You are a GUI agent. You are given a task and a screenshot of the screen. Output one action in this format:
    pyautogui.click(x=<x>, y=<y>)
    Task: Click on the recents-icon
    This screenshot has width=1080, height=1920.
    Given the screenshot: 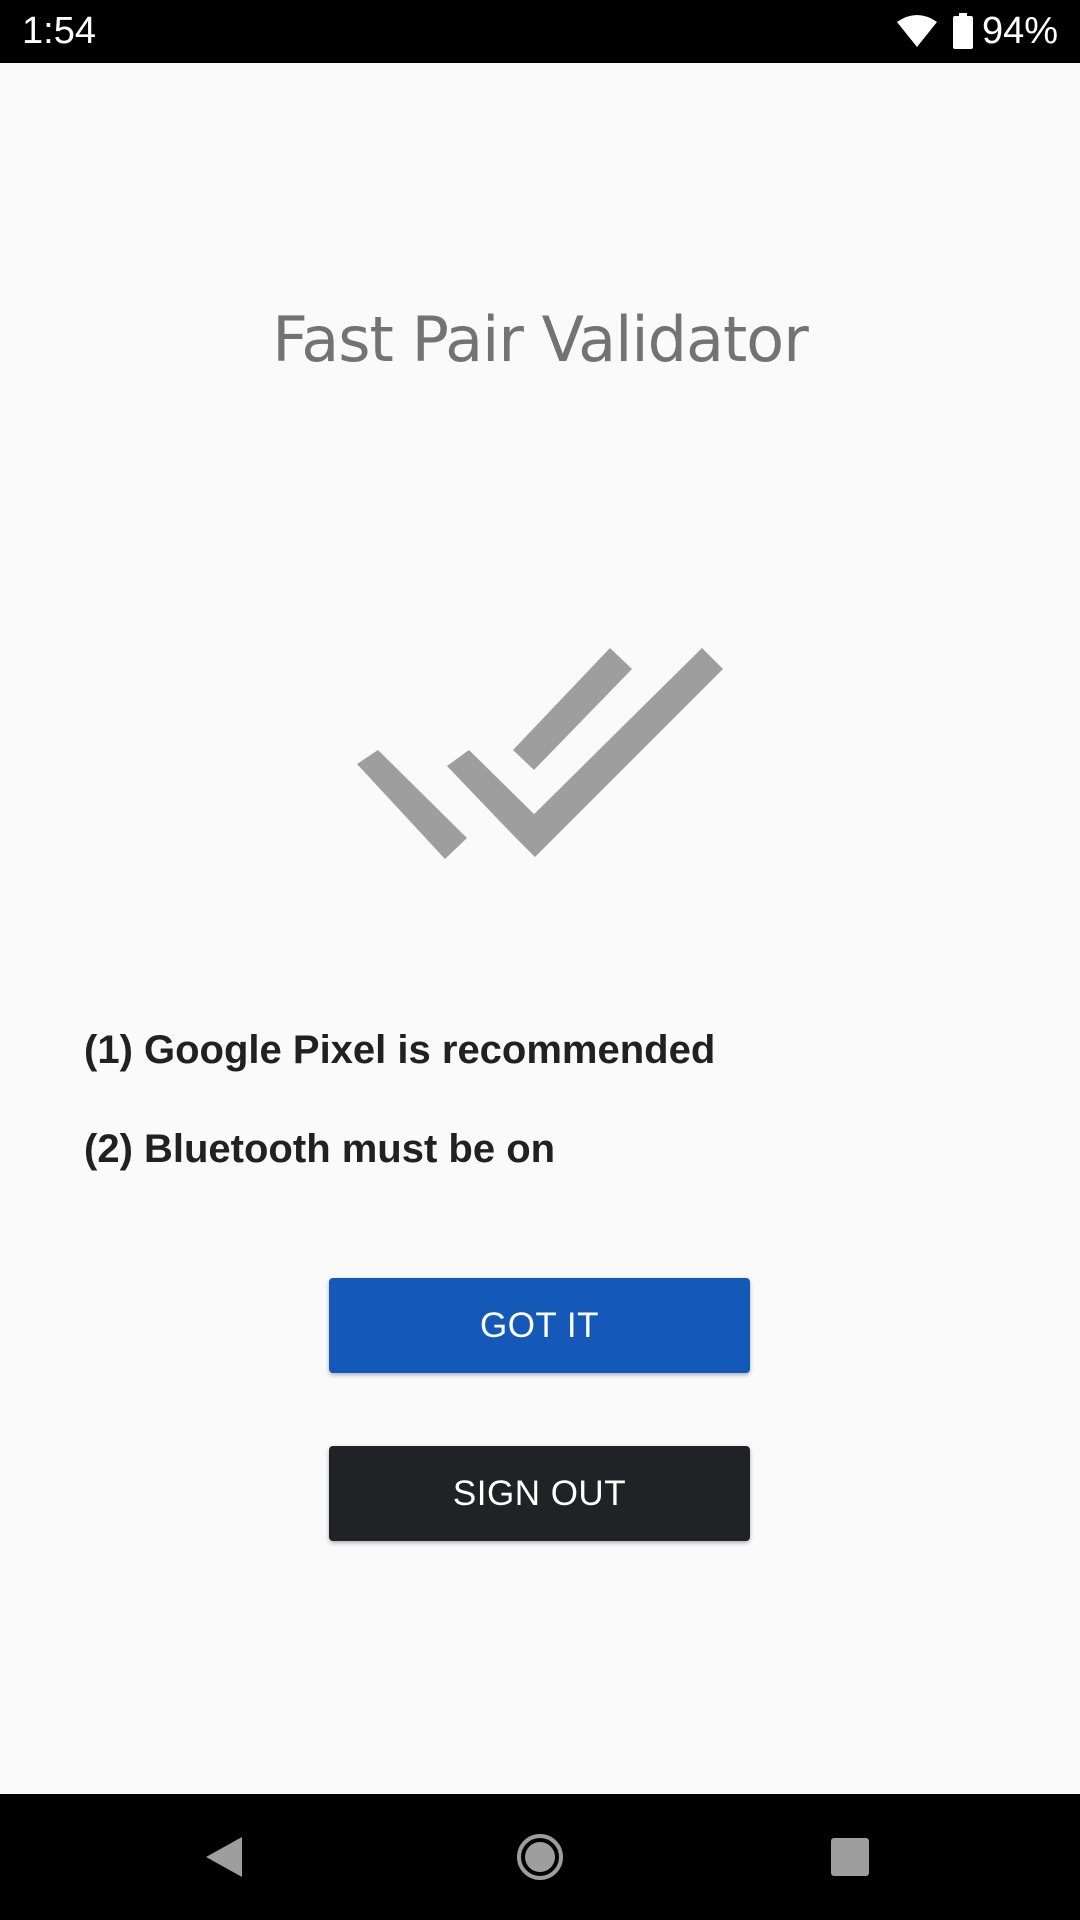 What is the action you would take?
    pyautogui.click(x=850, y=1857)
    